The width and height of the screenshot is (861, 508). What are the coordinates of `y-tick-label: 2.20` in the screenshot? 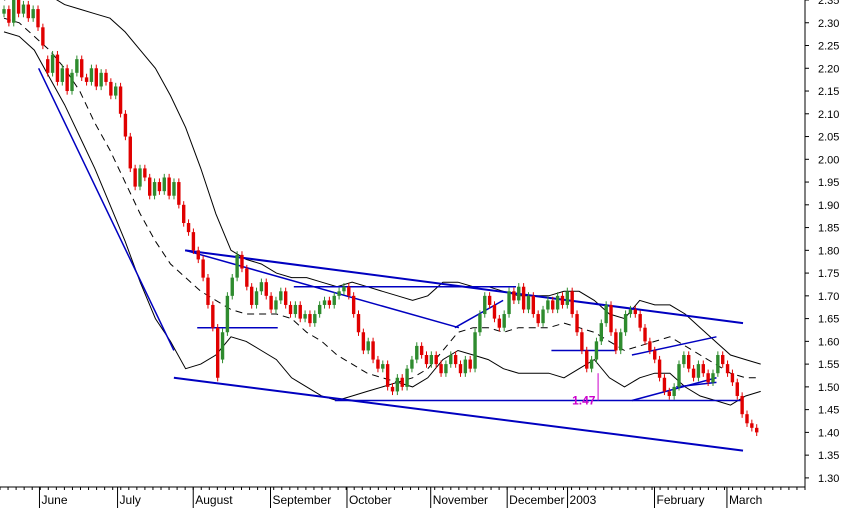 It's located at (828, 69).